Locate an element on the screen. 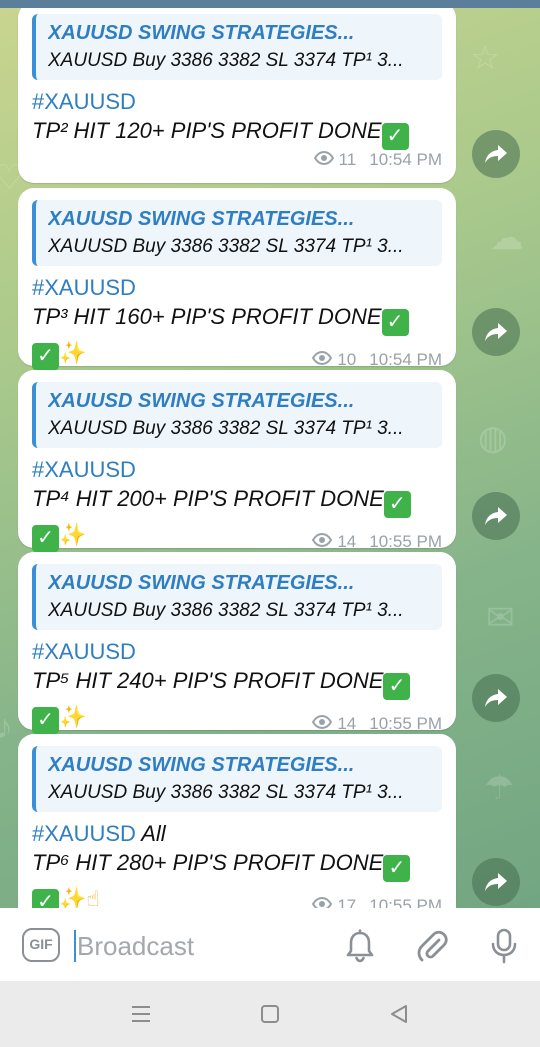  message-text: TP⁶ HIT 280+ PIP'S PROFIT DONE is located at coordinates (208, 862).